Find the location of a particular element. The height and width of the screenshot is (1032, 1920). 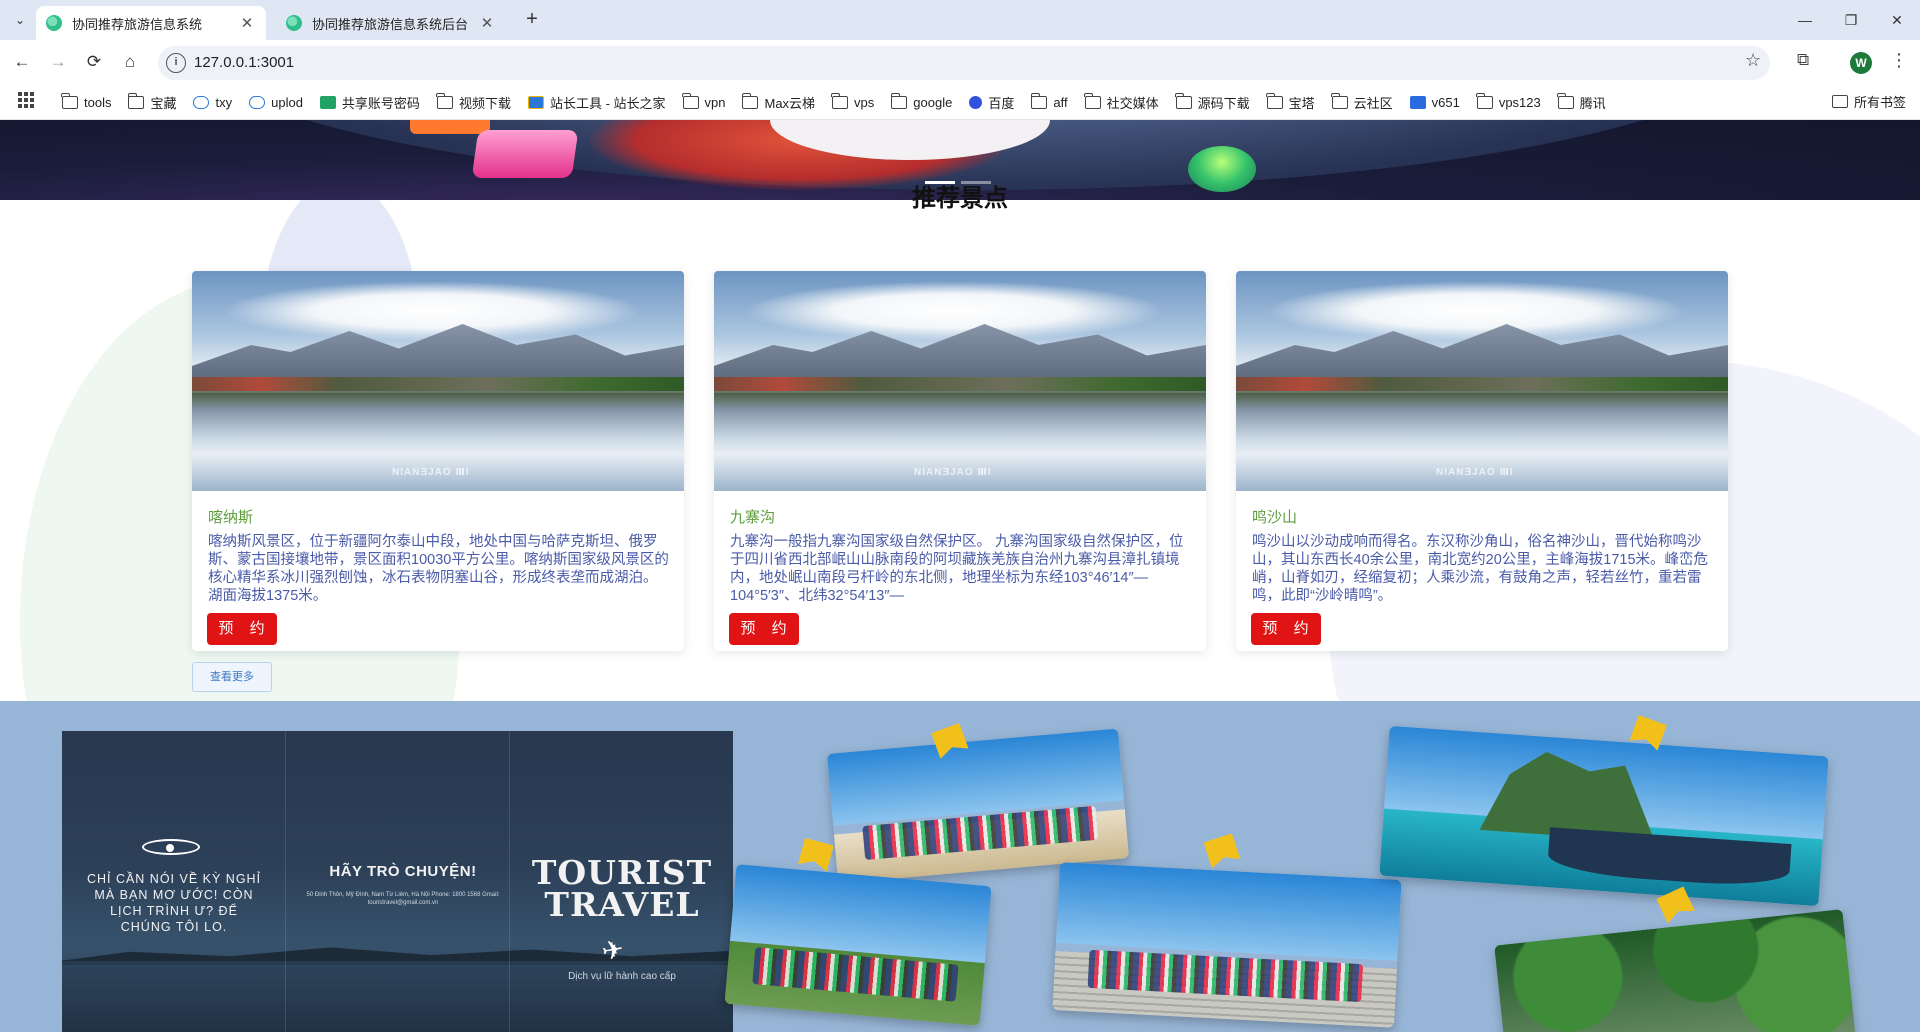

reload-button: ⟳ is located at coordinates (94, 62).